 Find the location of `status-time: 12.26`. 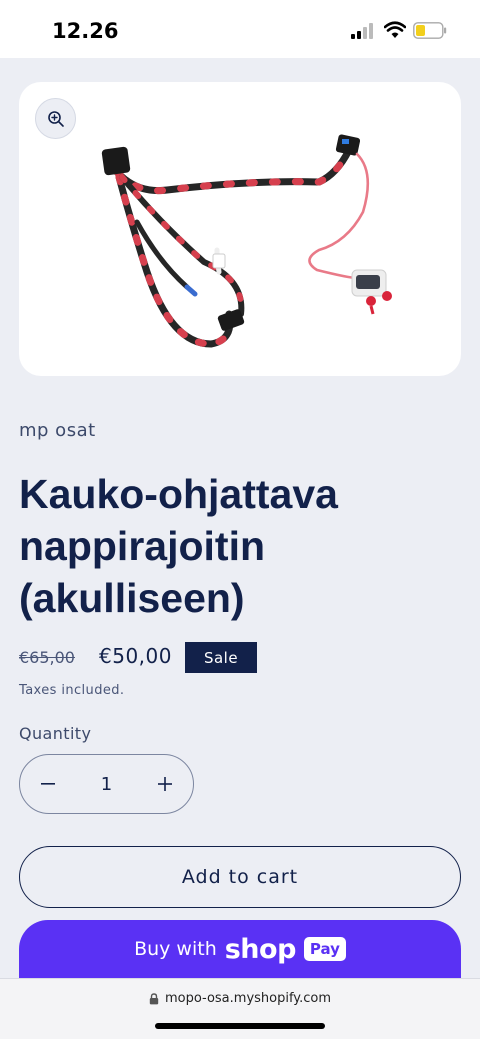

status-time: 12.26 is located at coordinates (85, 31).